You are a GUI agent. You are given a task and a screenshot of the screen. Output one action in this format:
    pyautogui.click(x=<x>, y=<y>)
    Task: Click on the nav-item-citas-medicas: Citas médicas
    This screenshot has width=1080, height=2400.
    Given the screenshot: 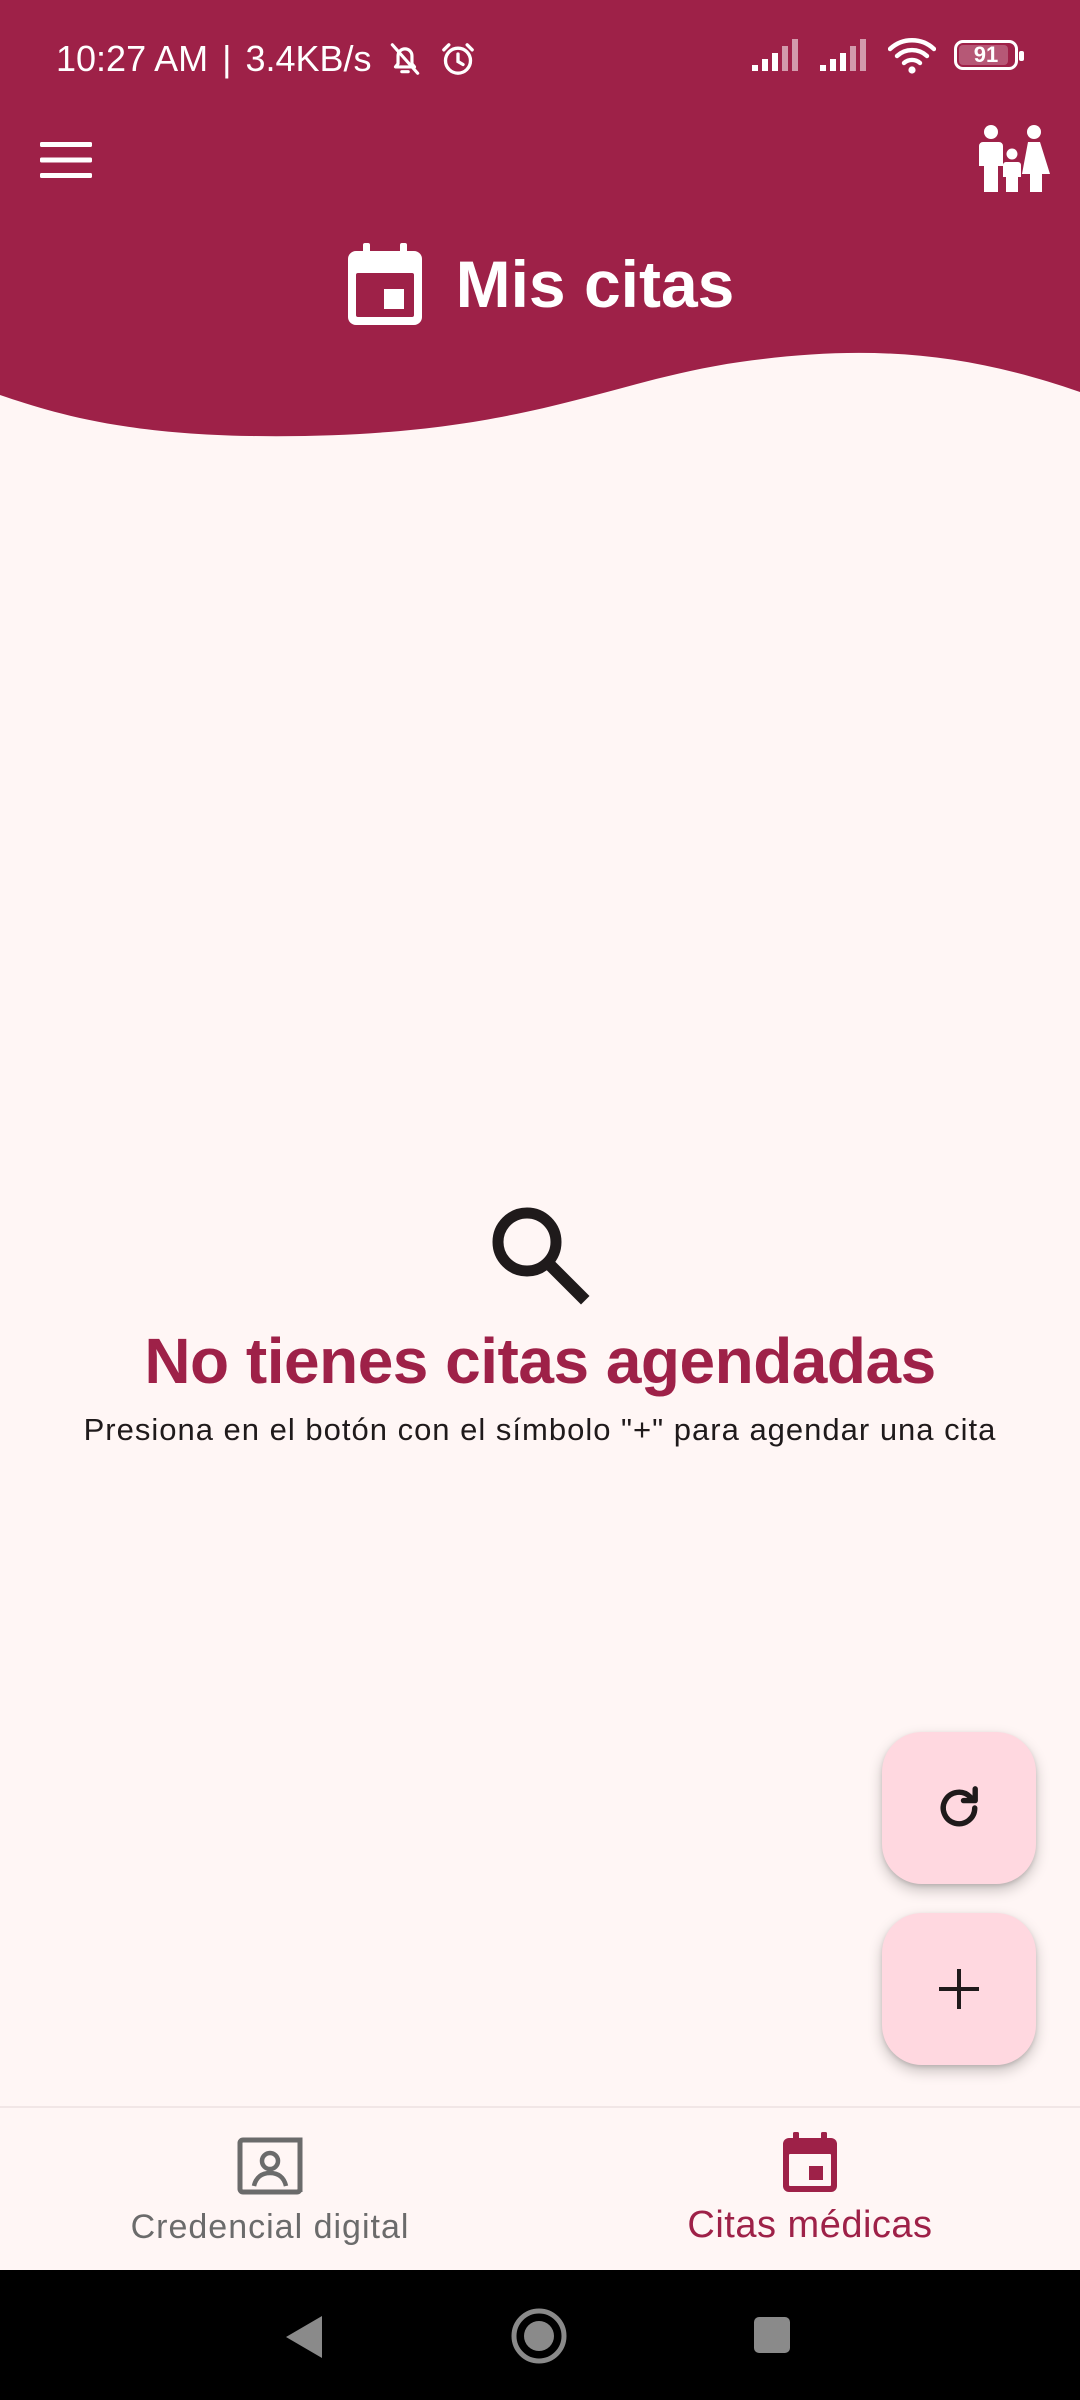 What is the action you would take?
    pyautogui.click(x=810, y=2190)
    